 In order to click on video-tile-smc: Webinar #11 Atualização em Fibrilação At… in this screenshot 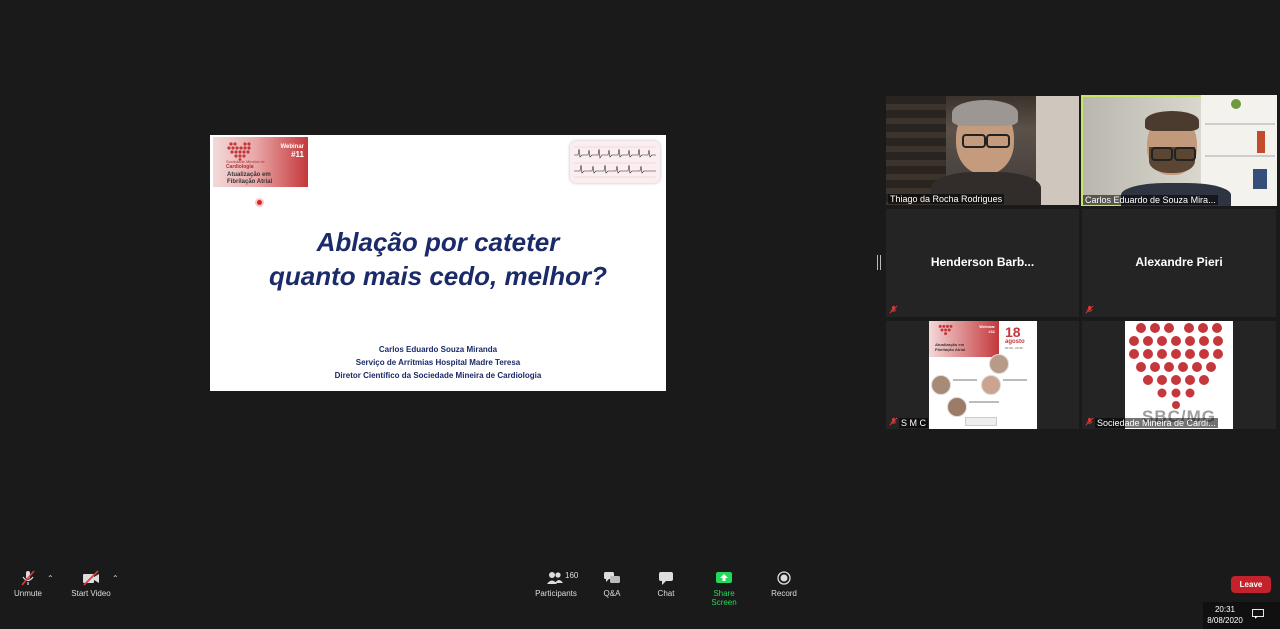, I will do `click(982, 375)`.